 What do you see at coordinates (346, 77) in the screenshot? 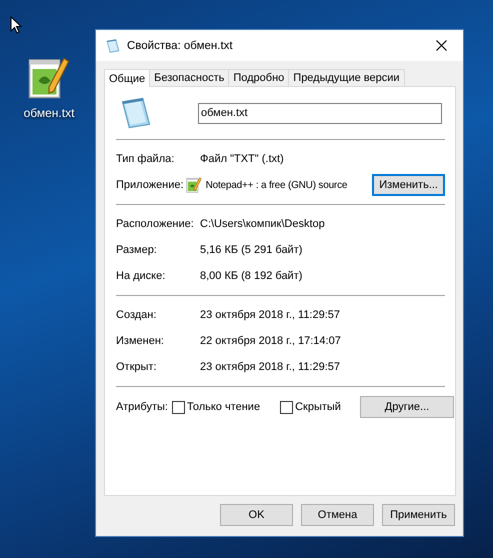
I see `tab: Предыдущие версии` at bounding box center [346, 77].